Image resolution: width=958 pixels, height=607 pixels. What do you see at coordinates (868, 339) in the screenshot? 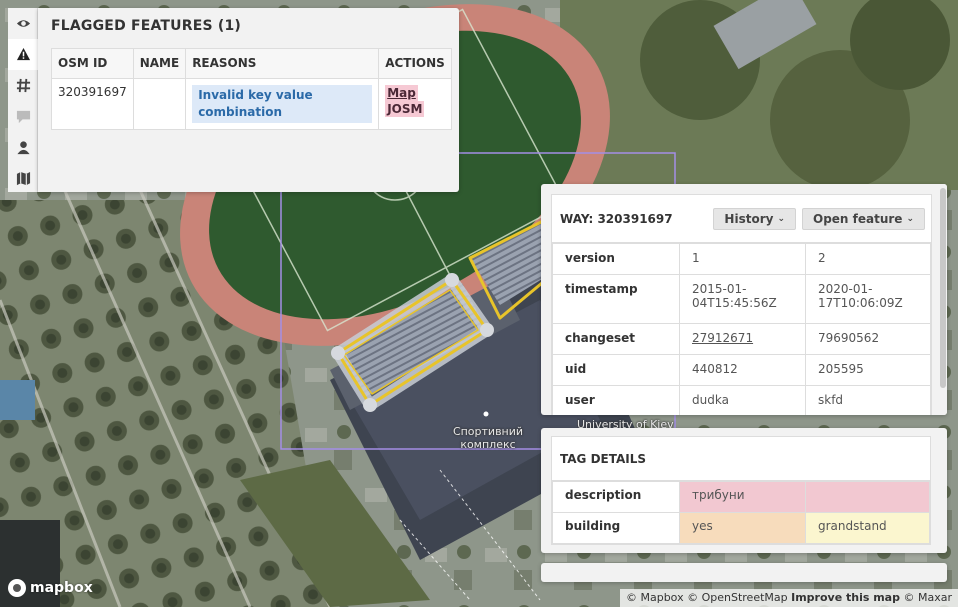
I see `changeset-v2: 79690562` at bounding box center [868, 339].